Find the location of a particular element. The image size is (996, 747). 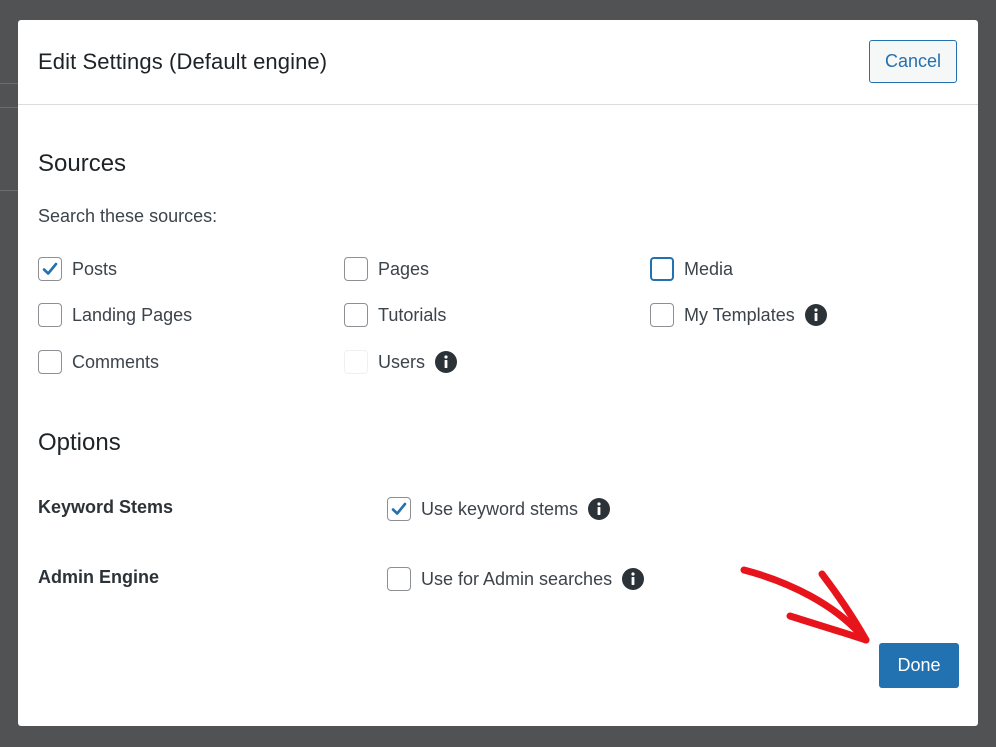

posts-label: Posts is located at coordinates (95, 268).